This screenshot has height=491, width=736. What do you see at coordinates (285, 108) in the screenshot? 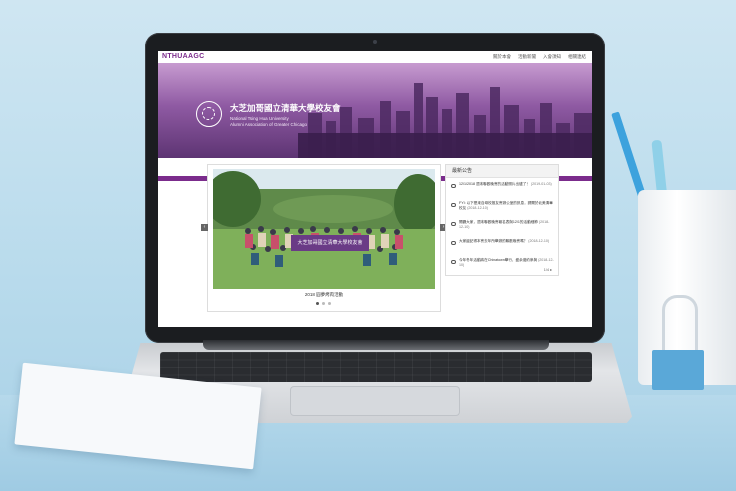
I see `hero-title: 大芝加哥國立清華大學校友會` at bounding box center [285, 108].